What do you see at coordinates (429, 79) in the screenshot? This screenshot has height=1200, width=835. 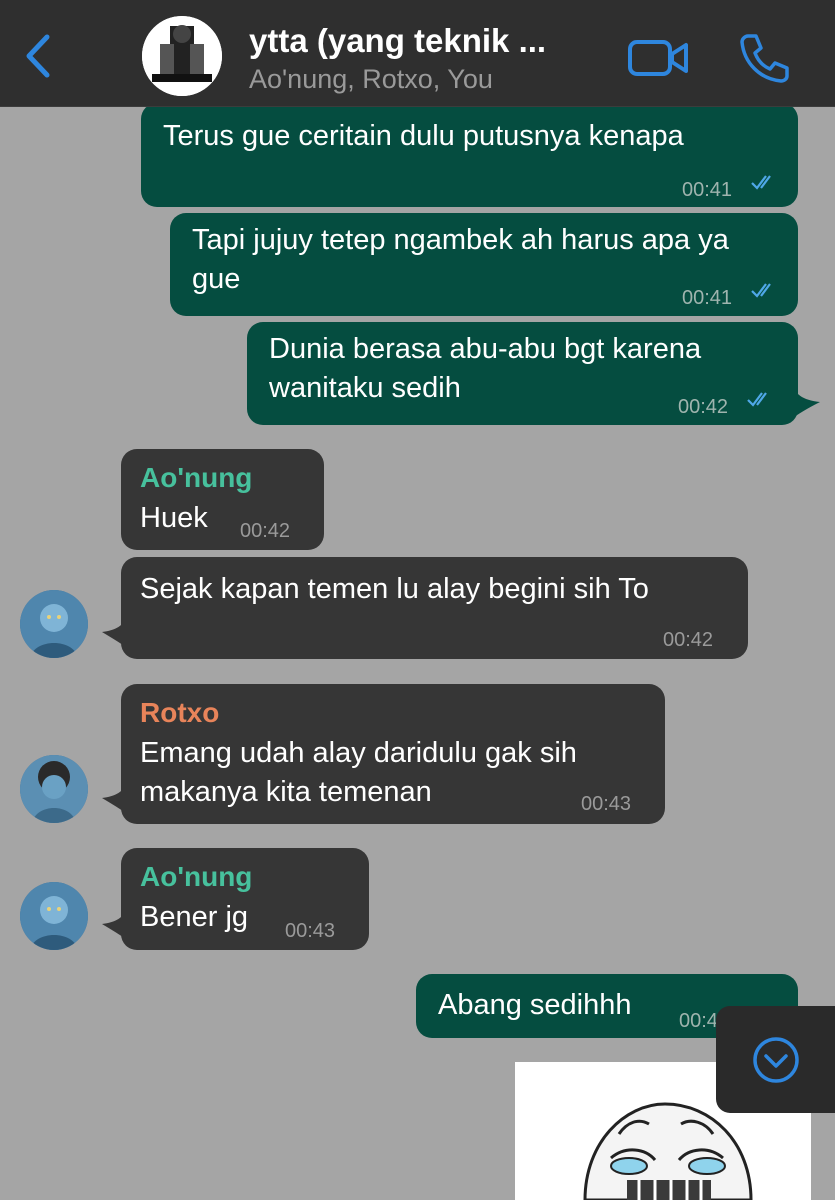 I see `chat-members: Ao'nung, Rotxo, You` at bounding box center [429, 79].